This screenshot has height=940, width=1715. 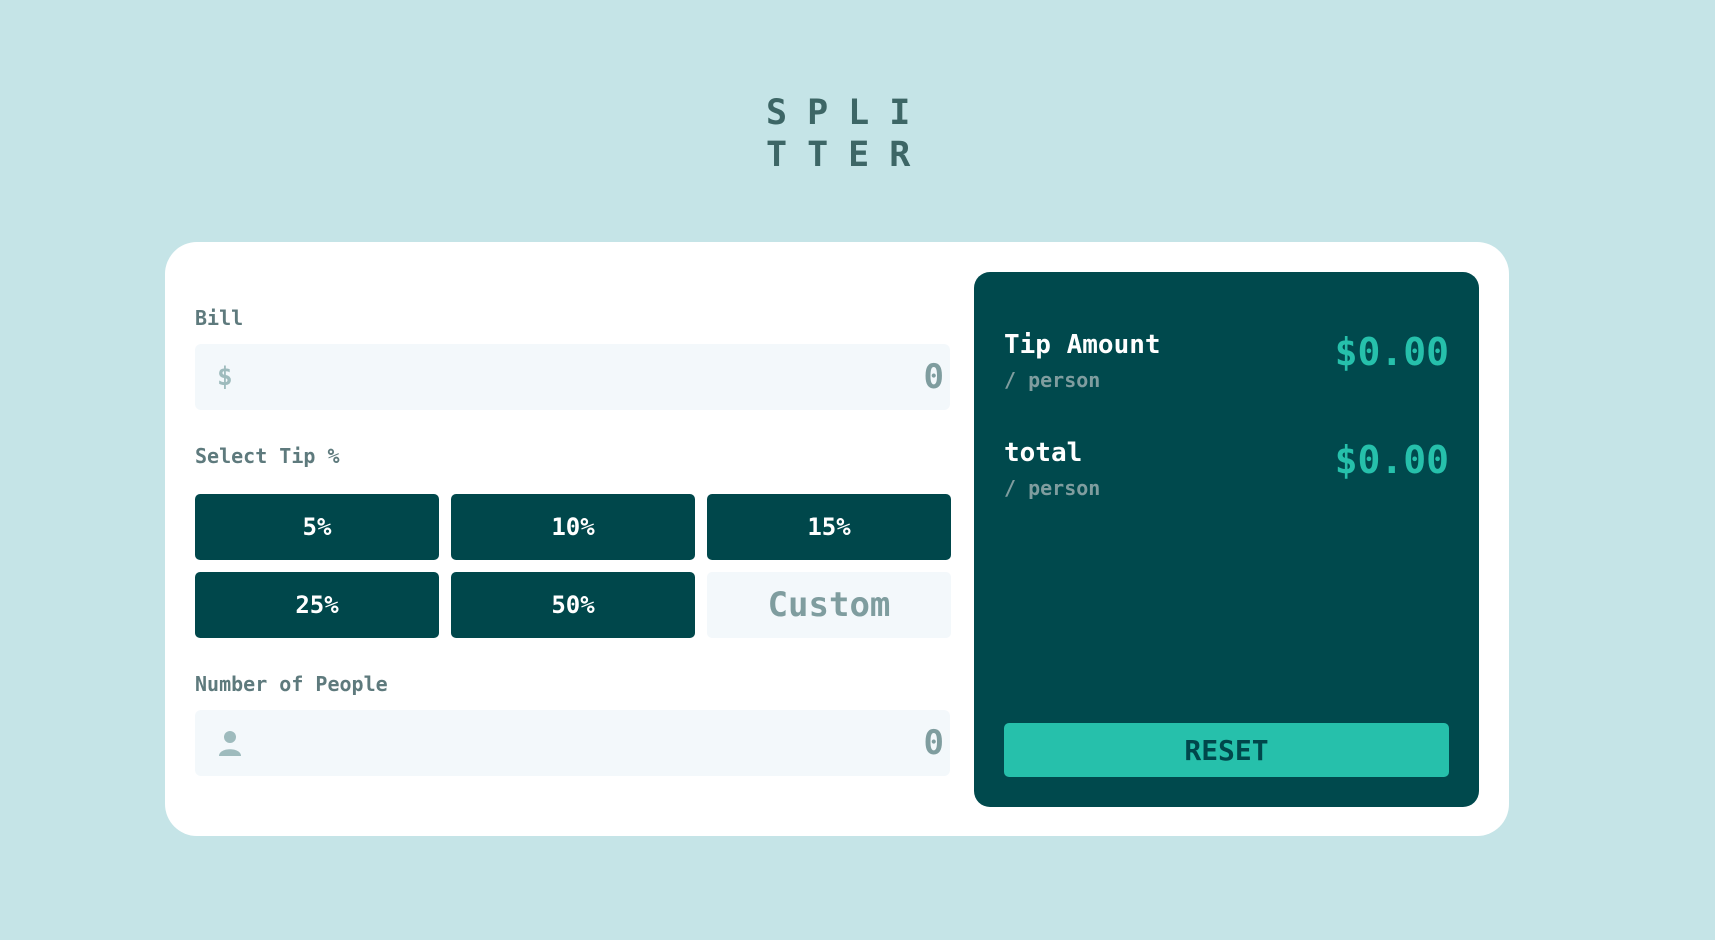 I want to click on person-icon, so click(x=230, y=743).